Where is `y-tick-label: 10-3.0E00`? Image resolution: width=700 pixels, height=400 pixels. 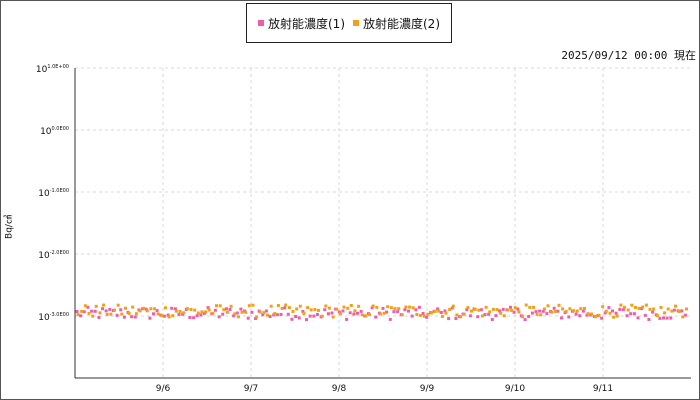 y-tick-label: 10-3.0E00 is located at coordinates (53, 317).